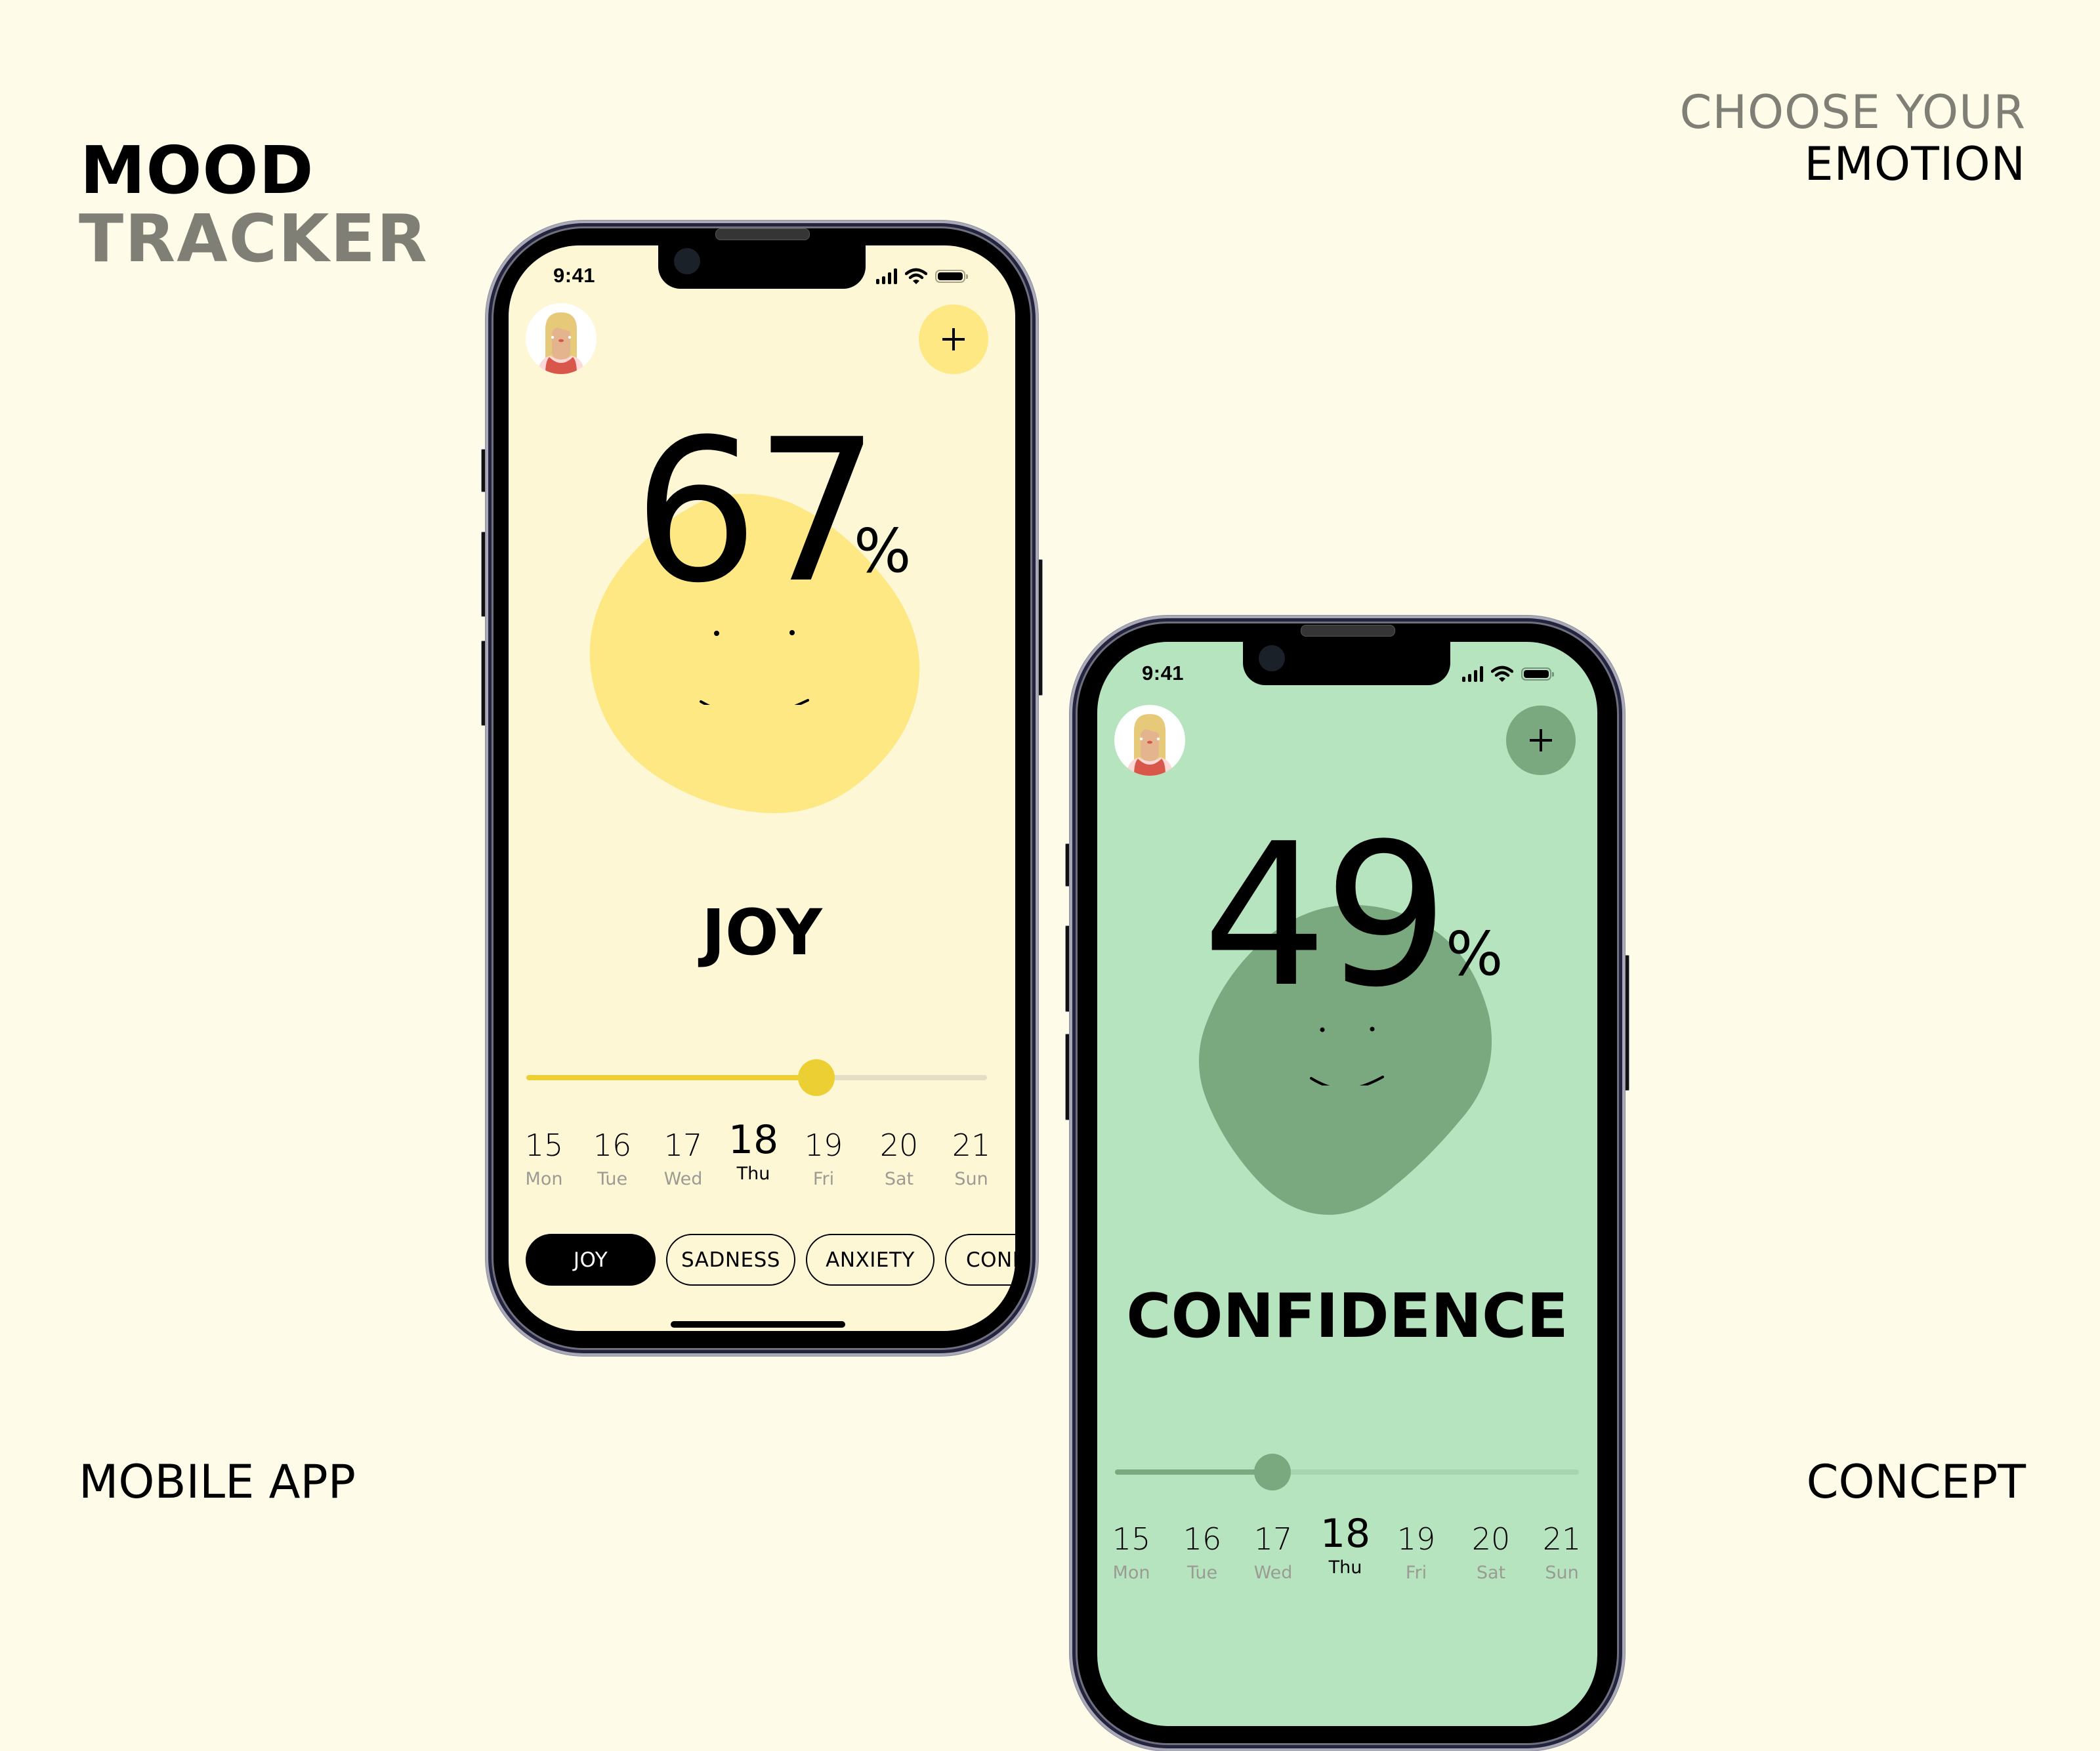  Describe the element at coordinates (716, 633) in the screenshot. I see `left-eye` at that location.